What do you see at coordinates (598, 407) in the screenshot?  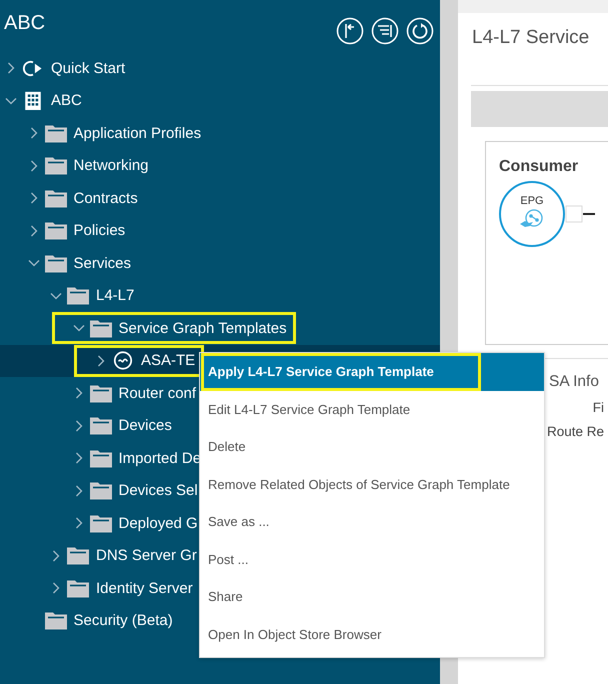 I see `field-label: Fi` at bounding box center [598, 407].